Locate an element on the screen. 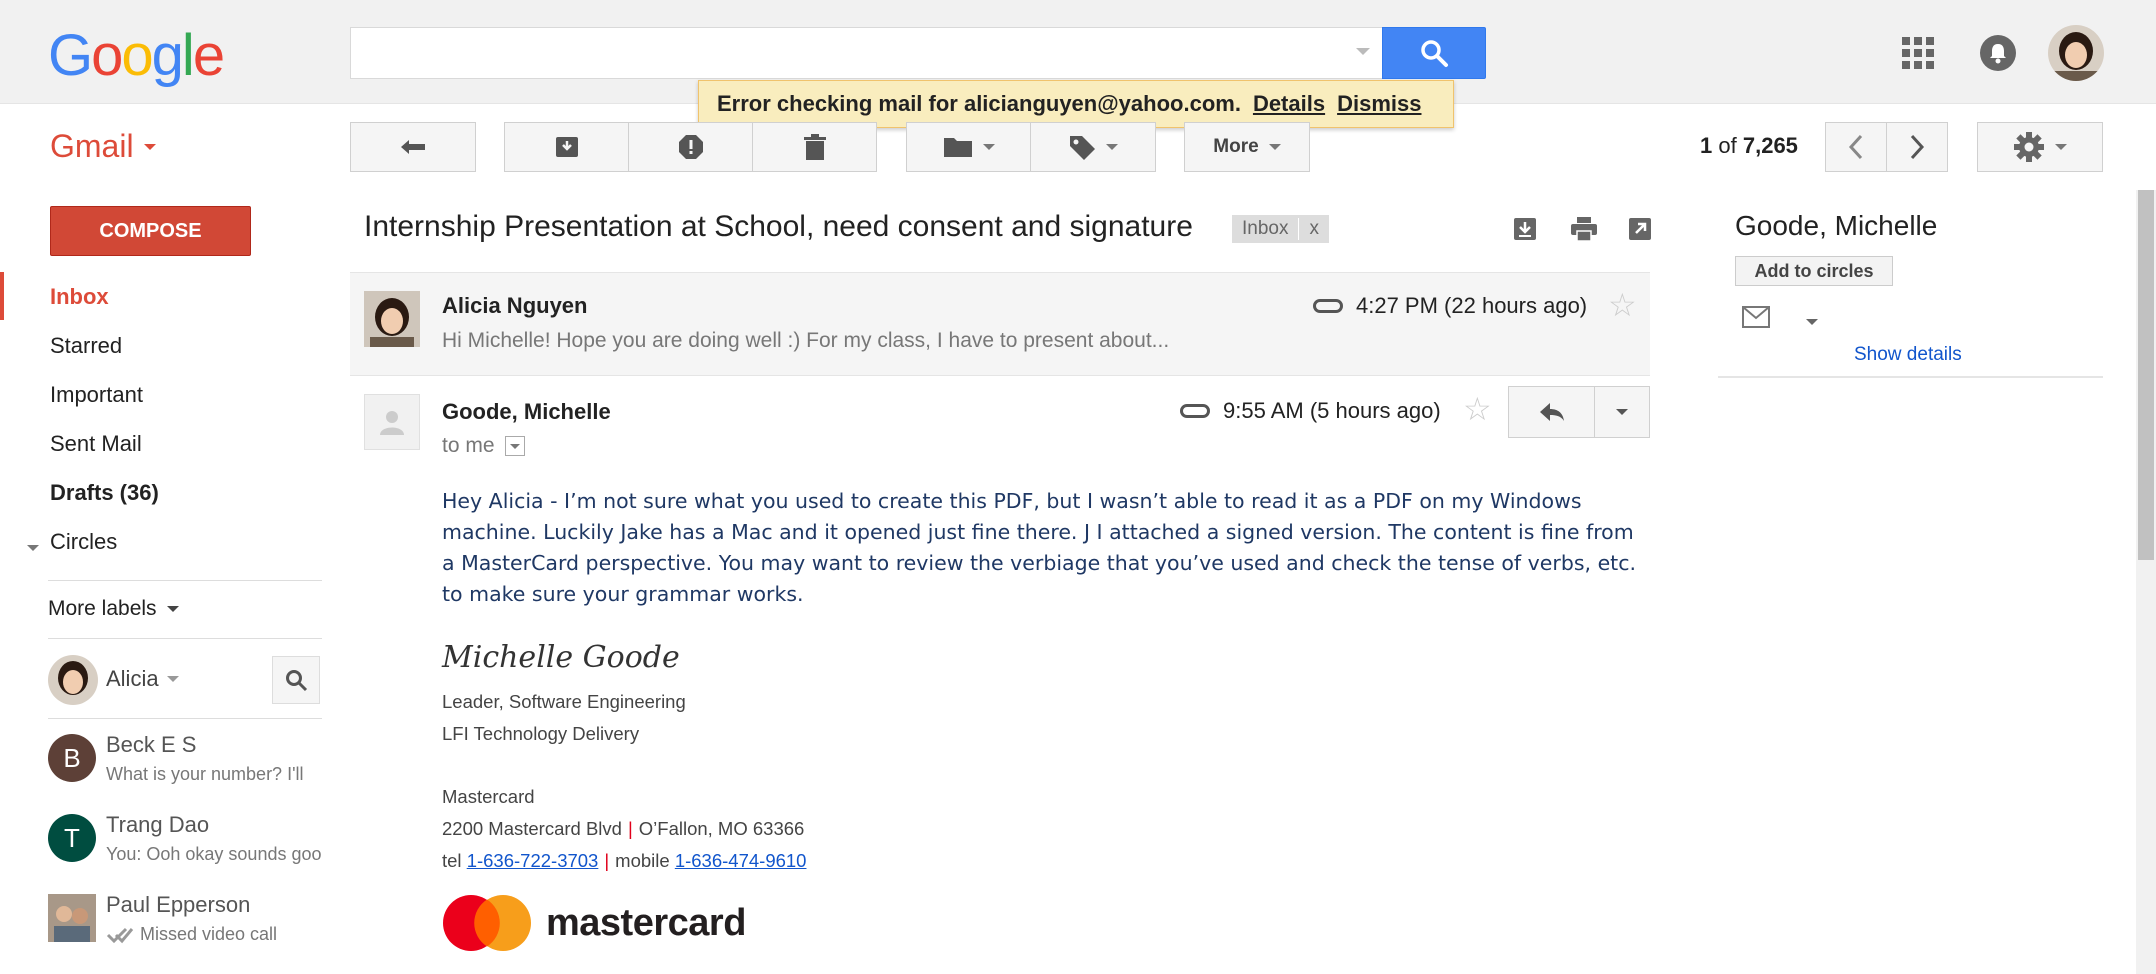 The height and width of the screenshot is (974, 2156). back-arrow-icon is located at coordinates (413, 147).